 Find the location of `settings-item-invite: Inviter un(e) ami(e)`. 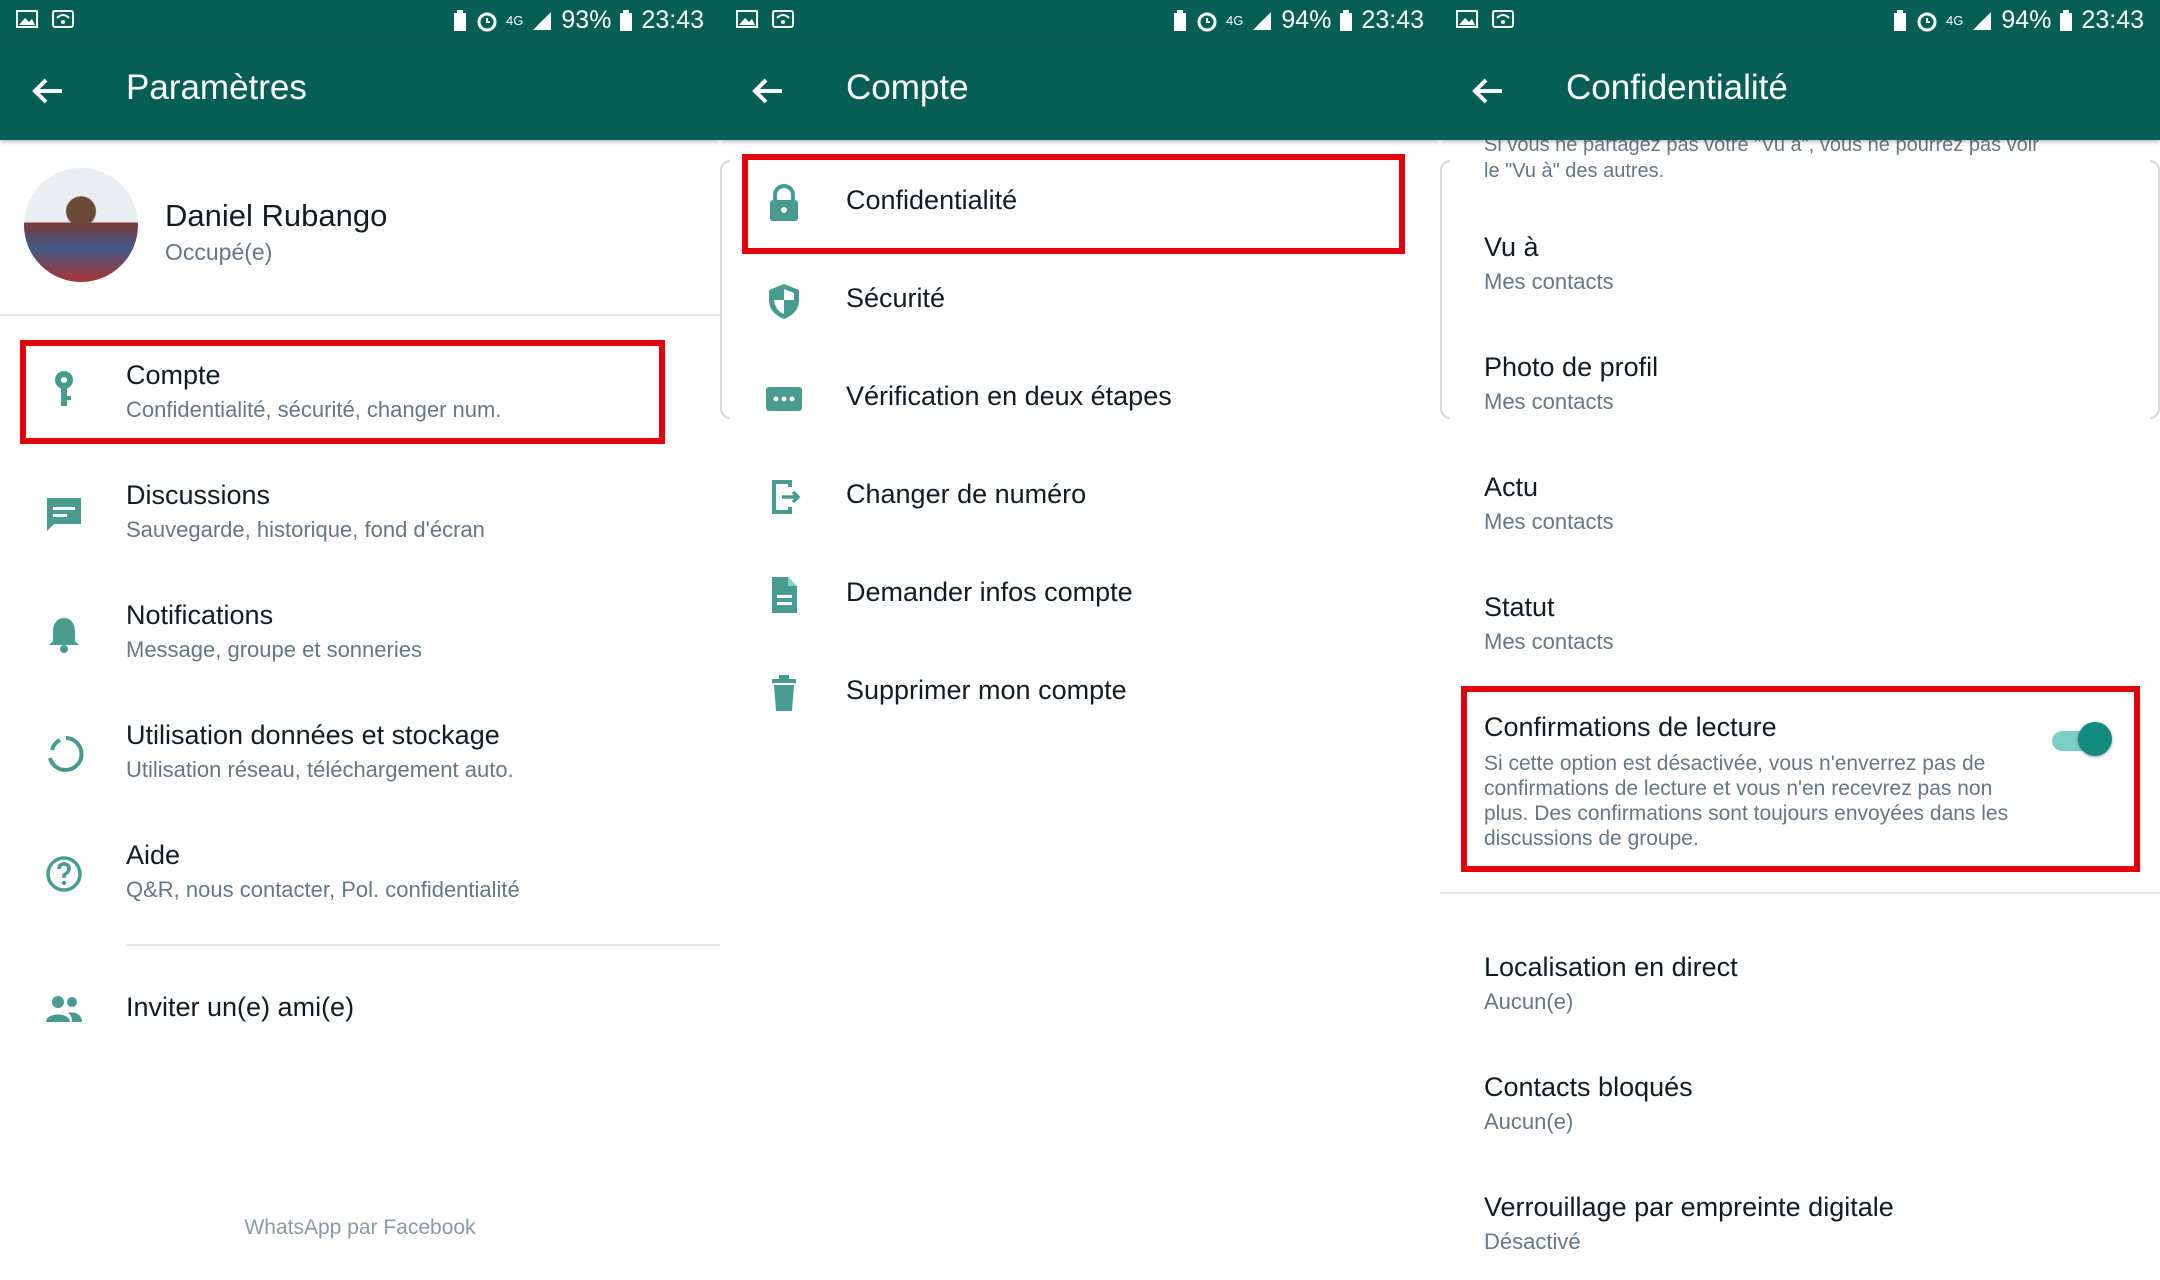

settings-item-invite: Inviter un(e) ami(e) is located at coordinates (360, 1010).